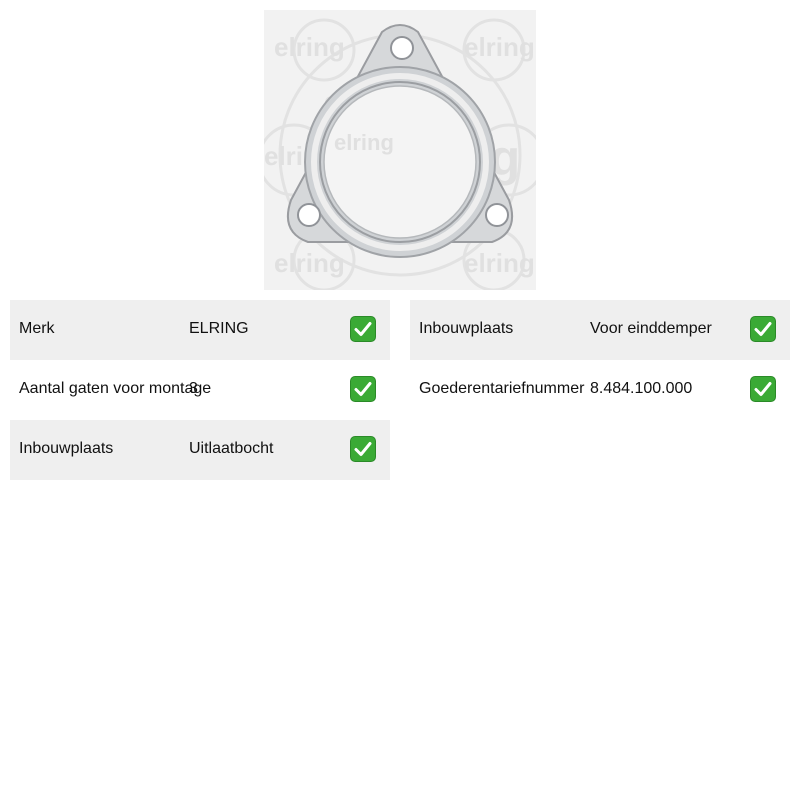 The width and height of the screenshot is (800, 800). Describe the element at coordinates (193, 388) in the screenshot. I see `spec-value: 3` at that location.